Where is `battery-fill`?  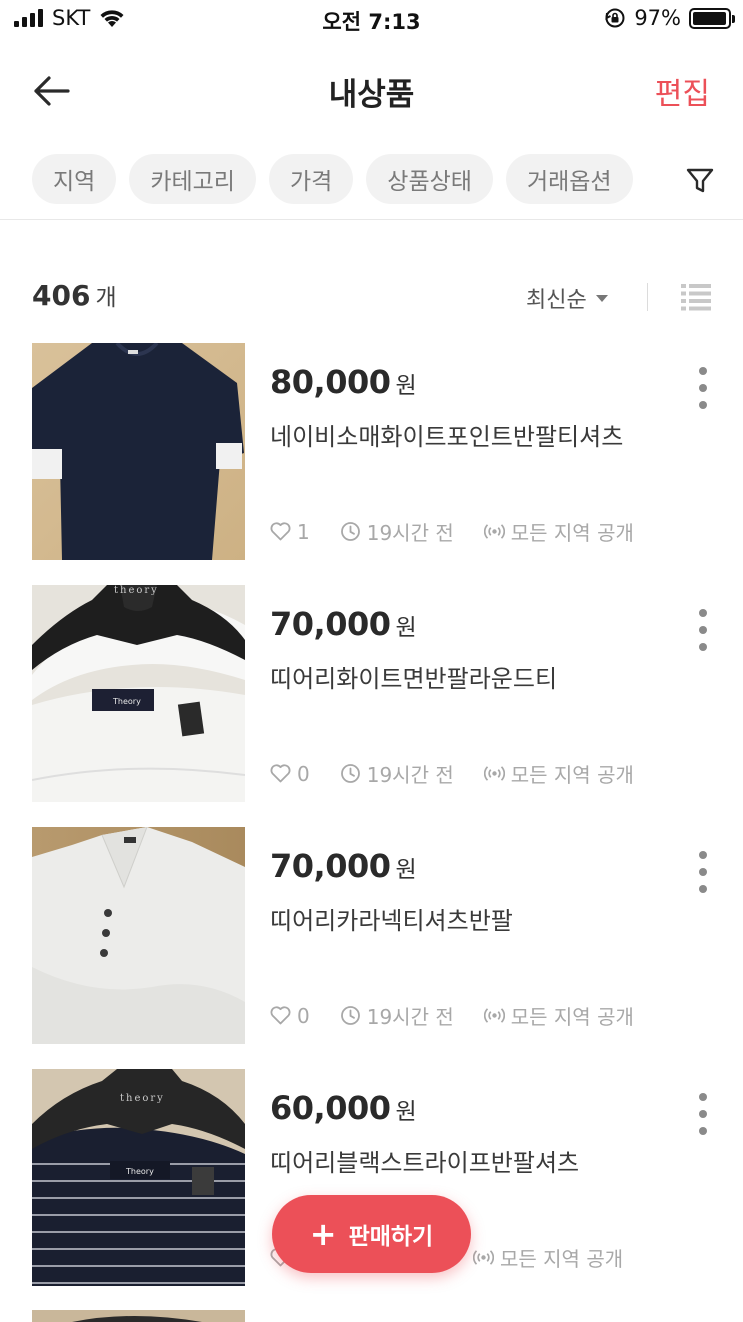
battery-fill is located at coordinates (709, 18).